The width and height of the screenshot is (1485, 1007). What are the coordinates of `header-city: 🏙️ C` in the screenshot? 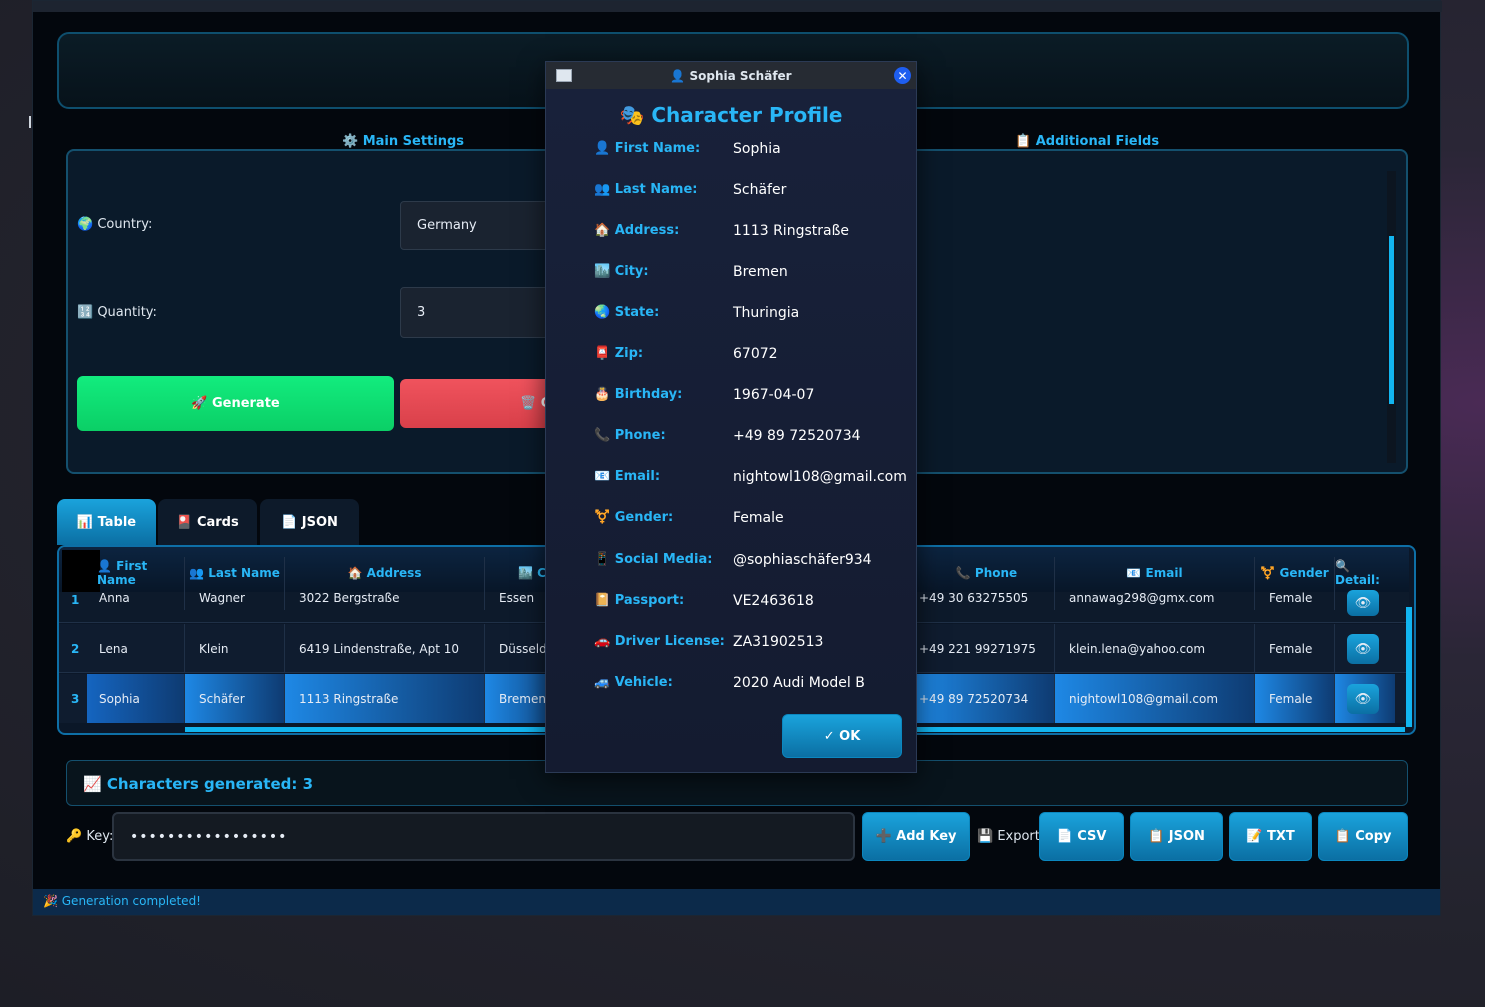 It's located at (516, 573).